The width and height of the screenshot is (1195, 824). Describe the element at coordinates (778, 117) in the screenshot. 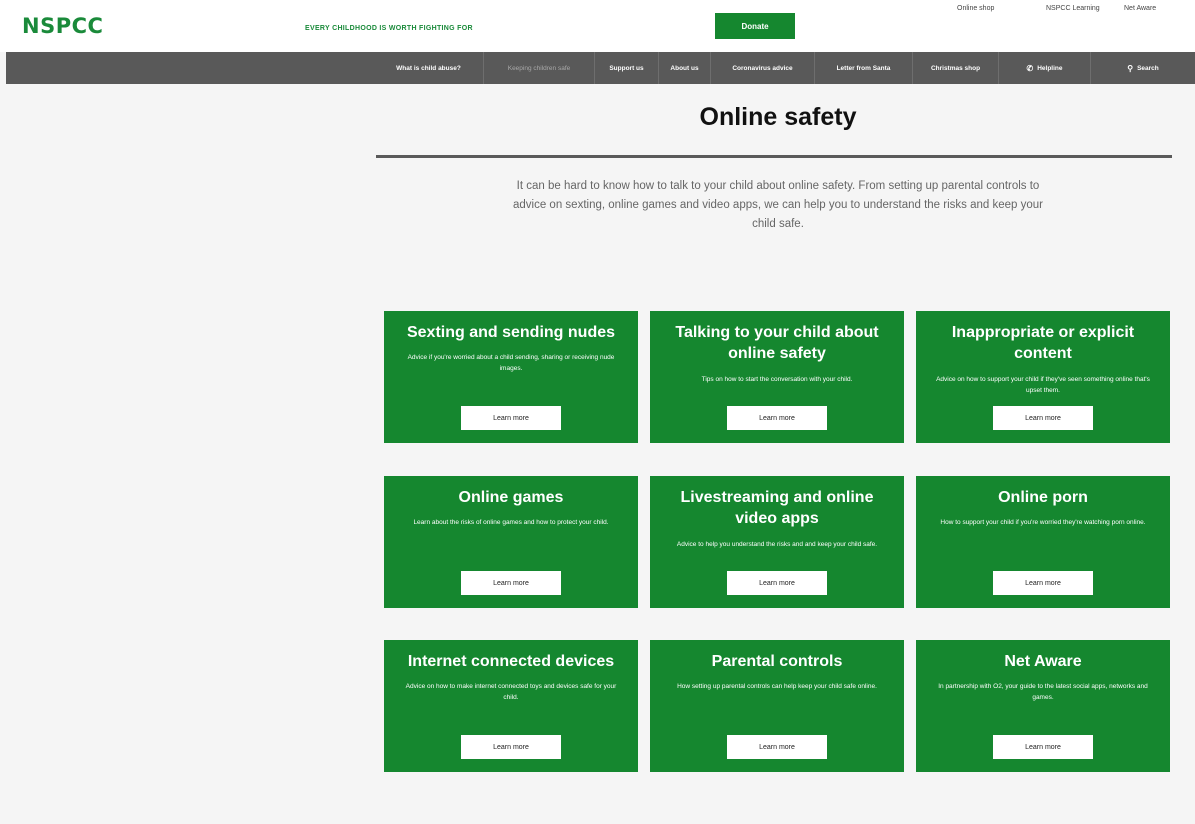

I see `page-title: Online safety` at that location.